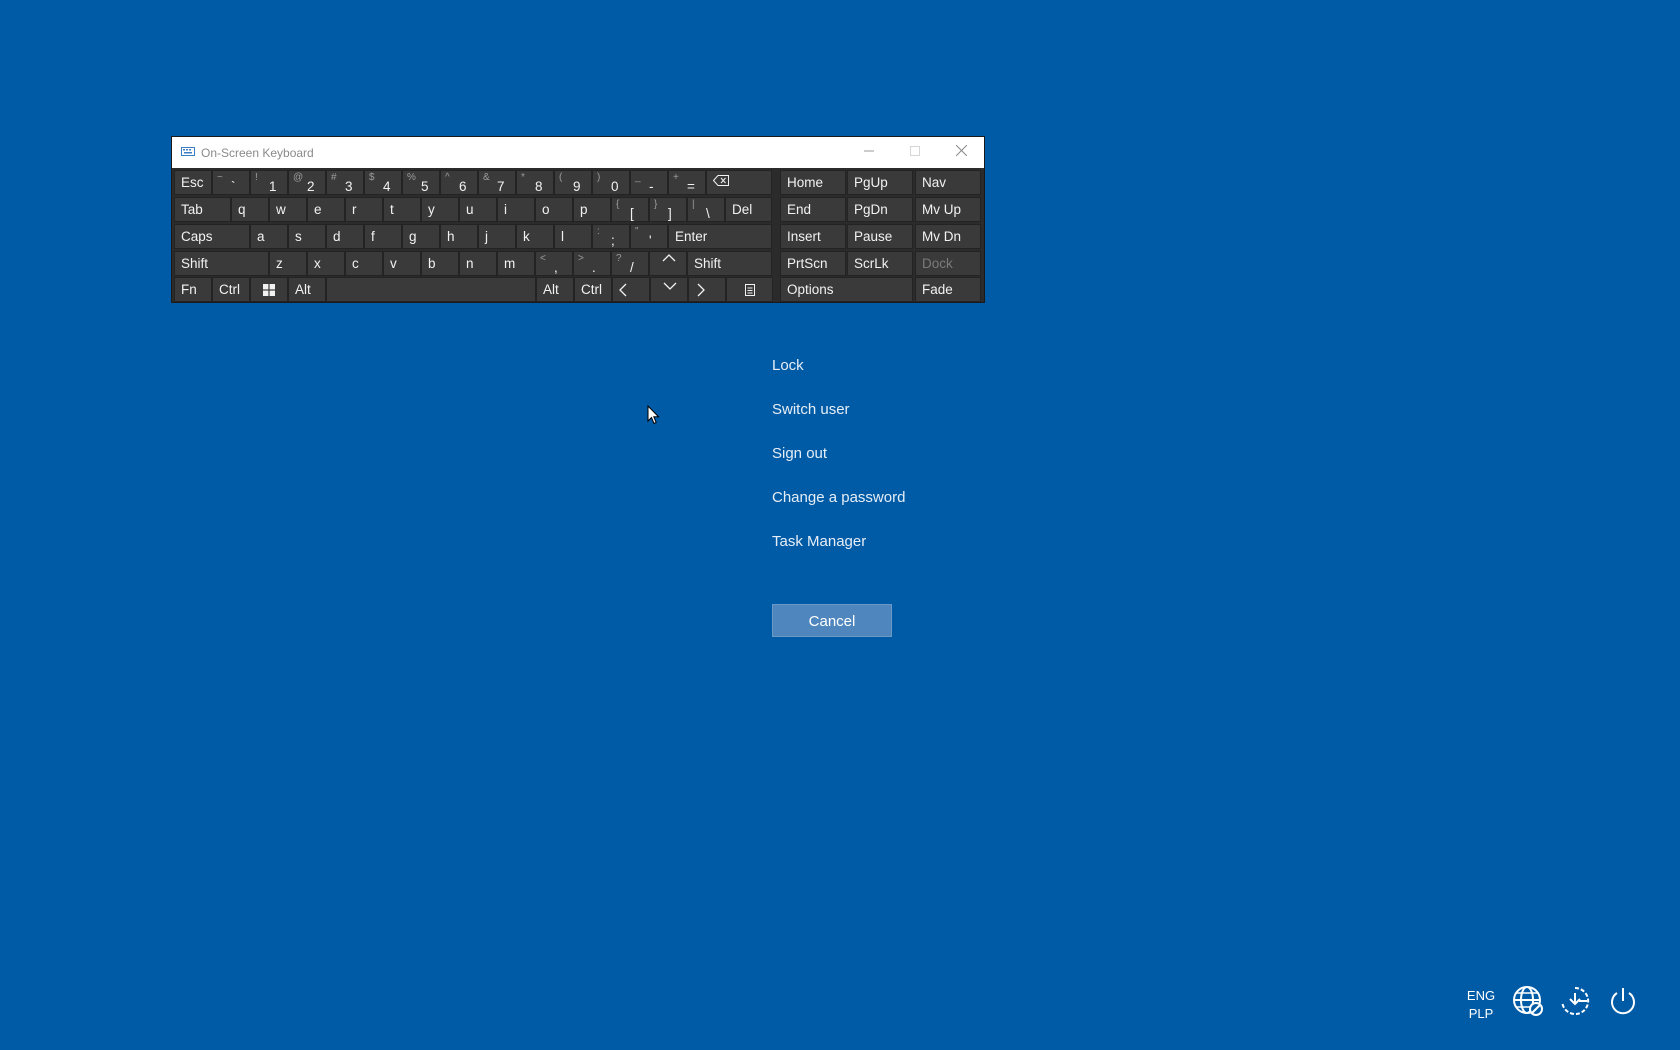 This screenshot has width=1680, height=1050. I want to click on change-password-option: Change a password, so click(838, 497).